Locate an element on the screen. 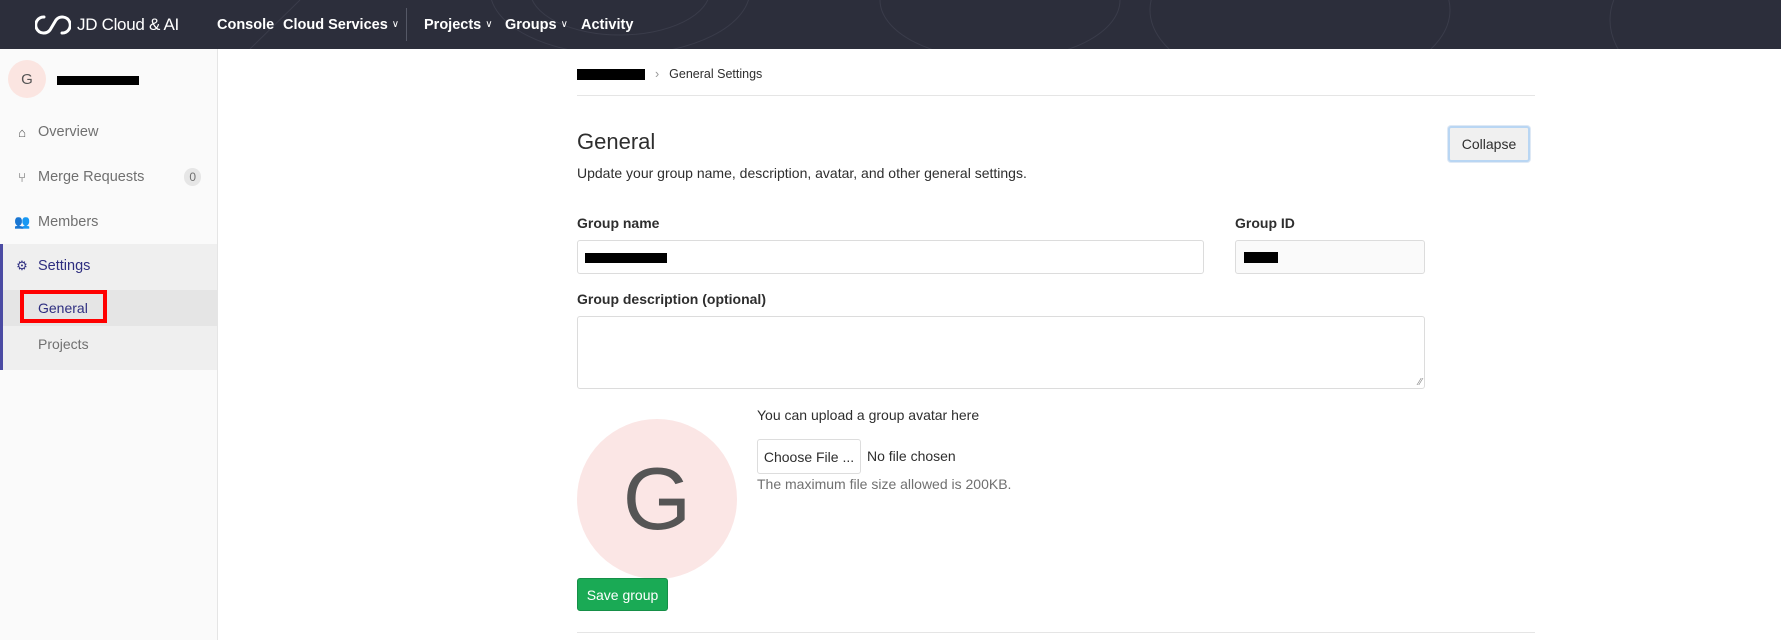 This screenshot has width=1781, height=640. brand-name: JD Cloud & AI is located at coordinates (128, 24).